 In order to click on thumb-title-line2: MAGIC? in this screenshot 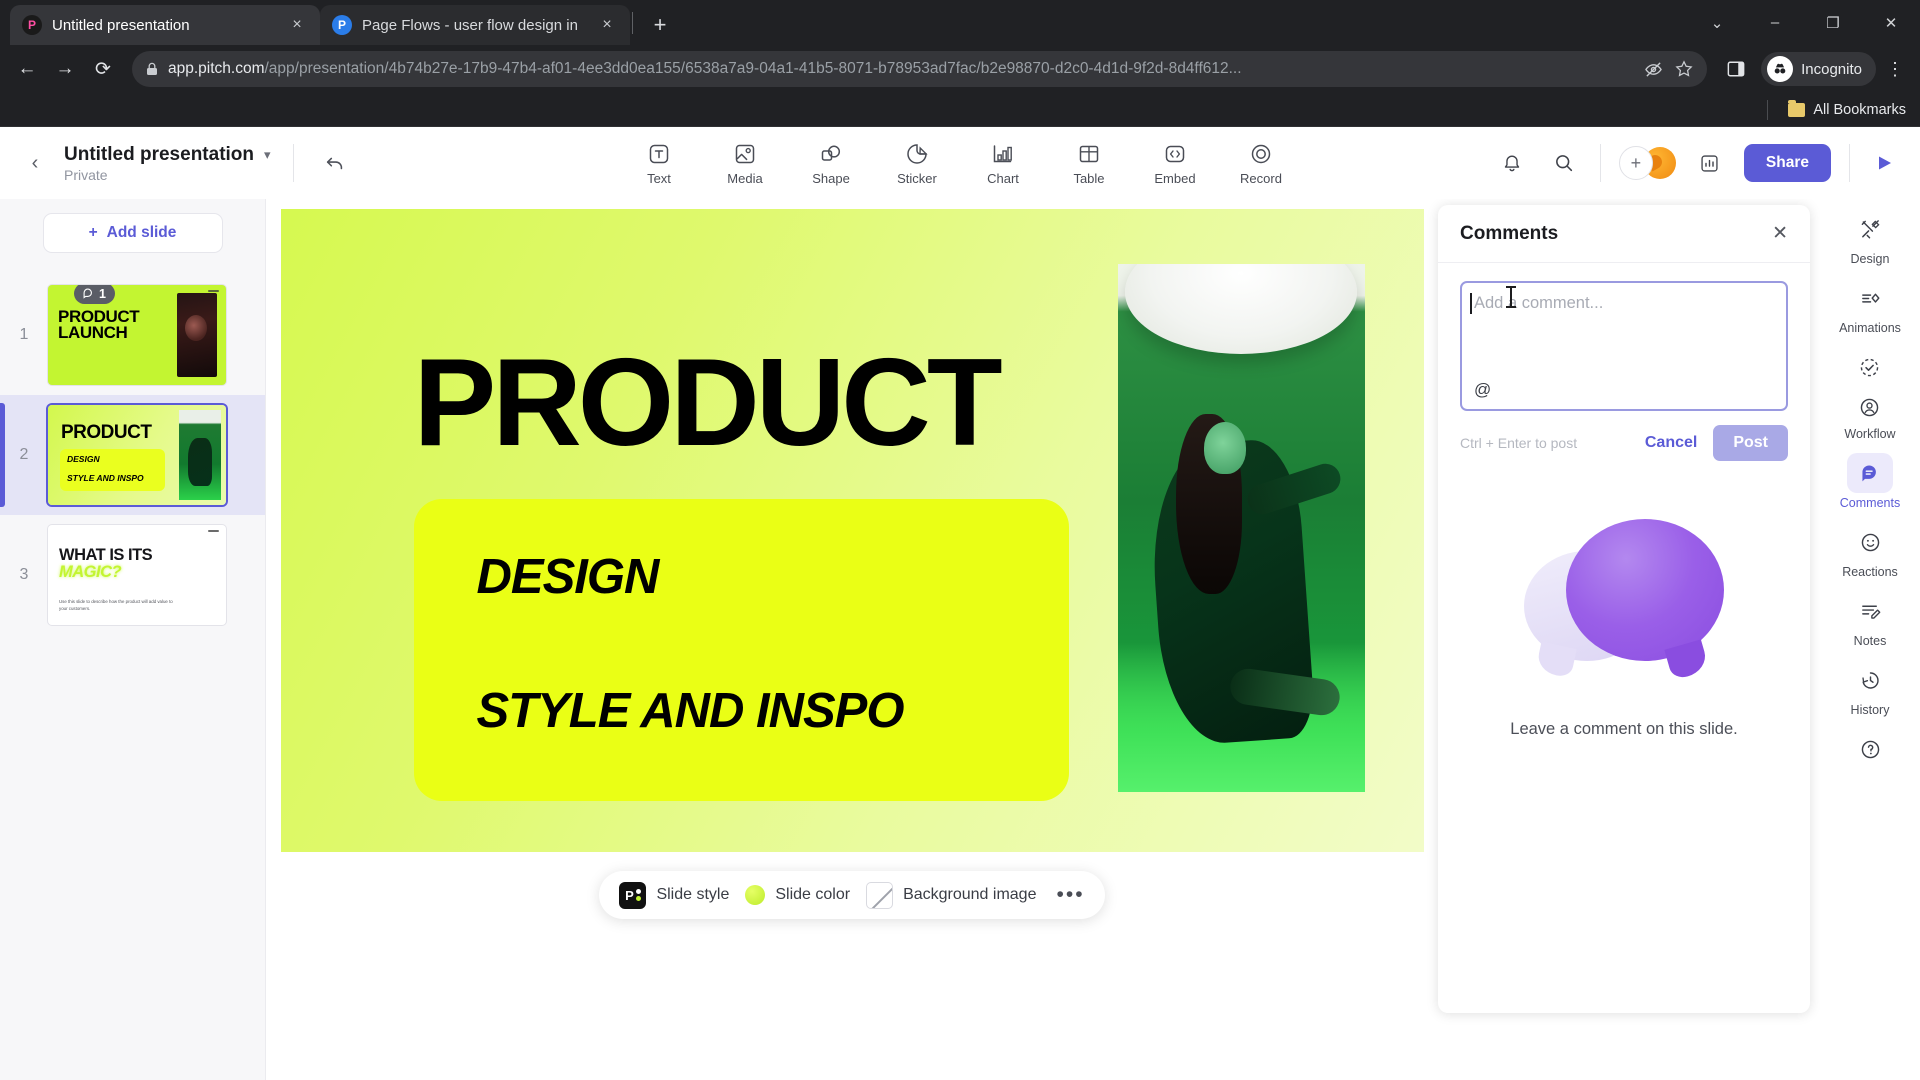, I will do `click(90, 572)`.